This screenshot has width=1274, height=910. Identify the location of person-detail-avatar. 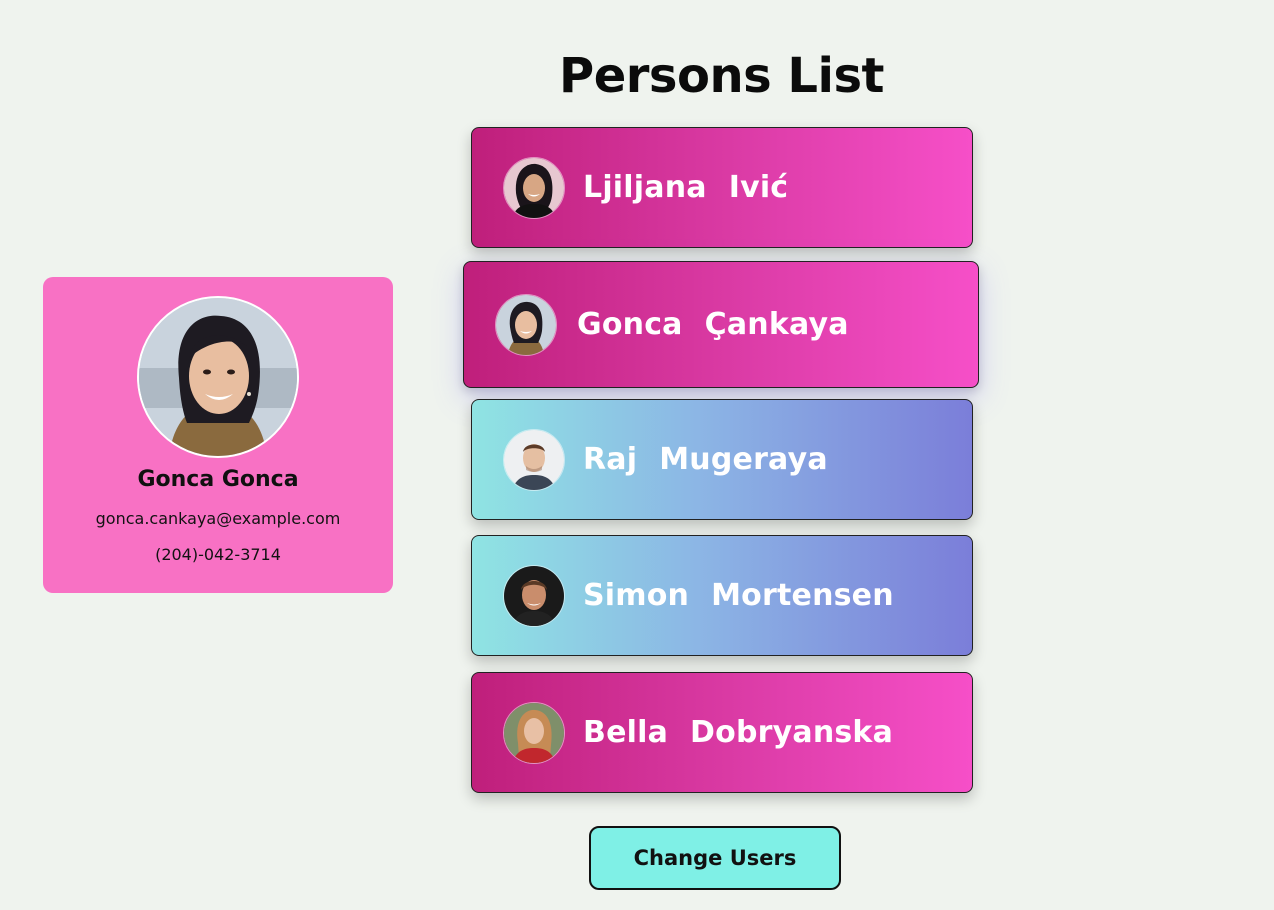
(218, 377).